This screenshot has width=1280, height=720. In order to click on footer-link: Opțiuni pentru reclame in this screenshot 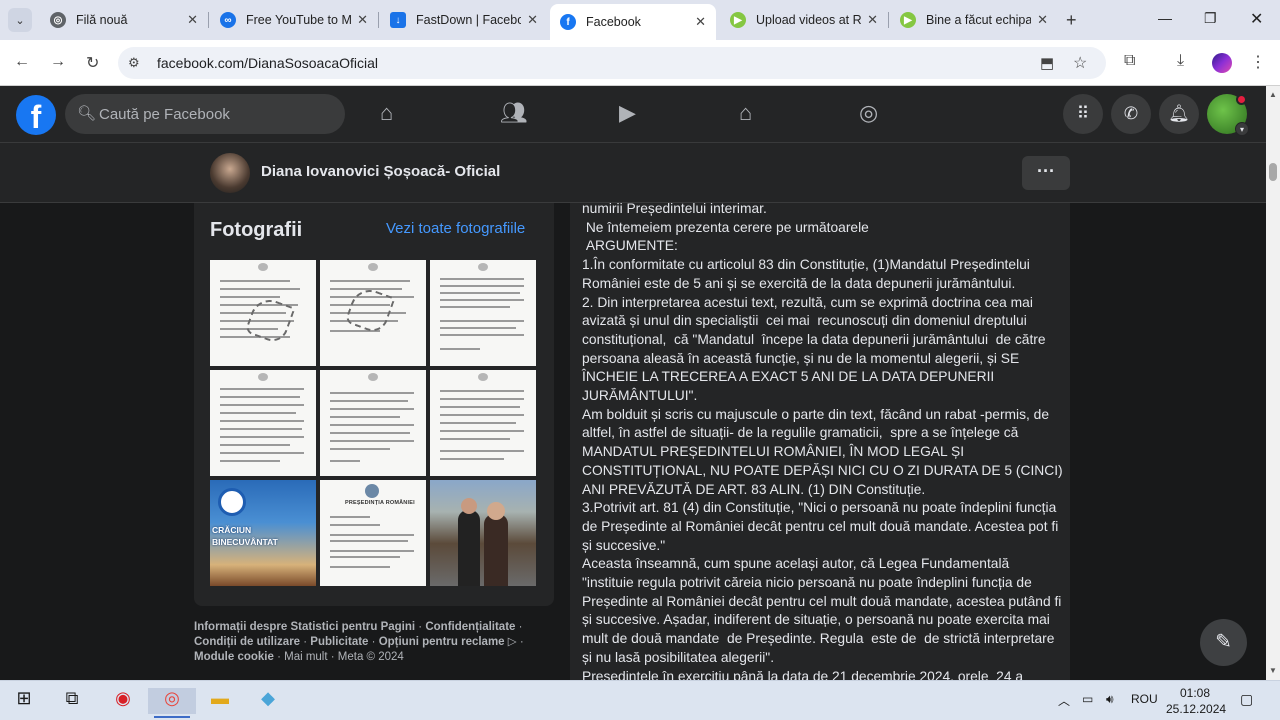, I will do `click(442, 642)`.